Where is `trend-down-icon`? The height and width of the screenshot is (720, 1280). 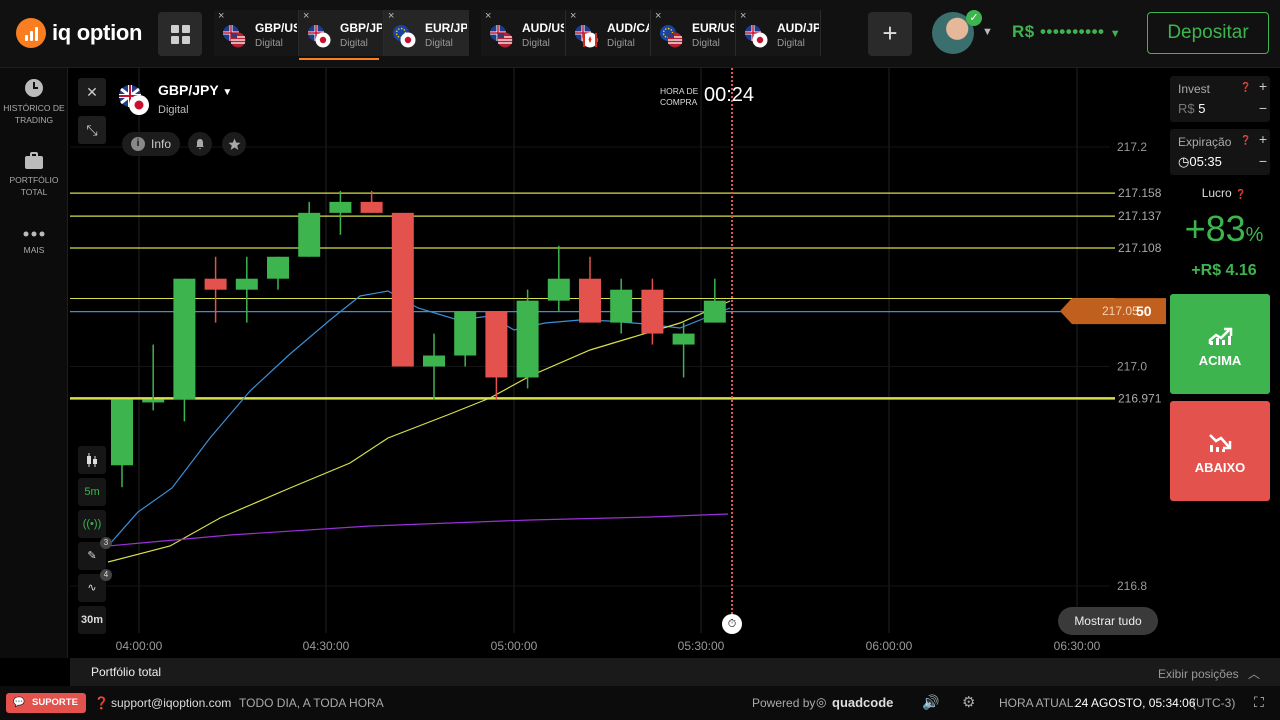 trend-down-icon is located at coordinates (1220, 443).